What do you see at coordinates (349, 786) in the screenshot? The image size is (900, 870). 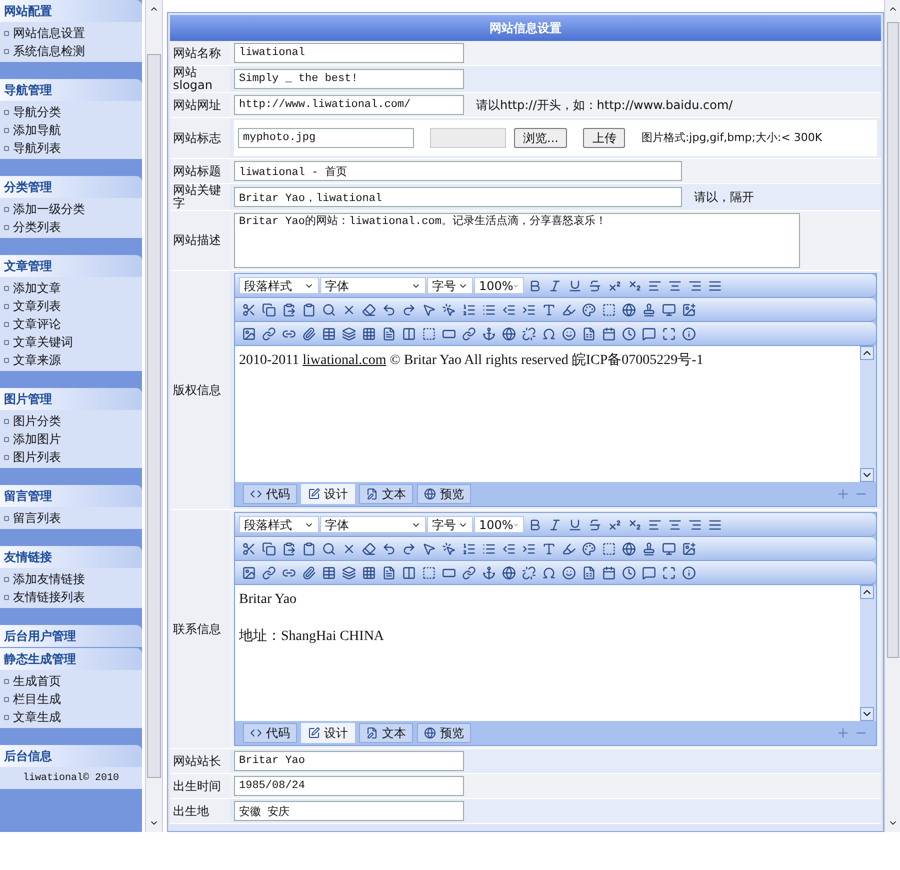 I see `text-field: 1985/08/24` at bounding box center [349, 786].